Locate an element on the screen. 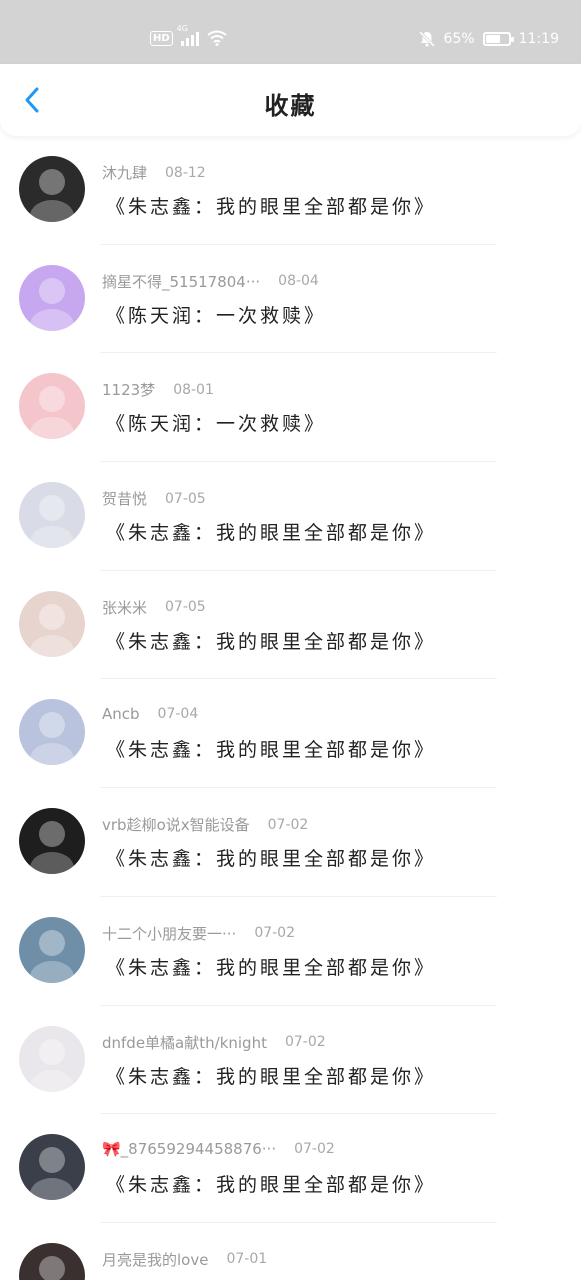  clock: 11:19 is located at coordinates (538, 39).